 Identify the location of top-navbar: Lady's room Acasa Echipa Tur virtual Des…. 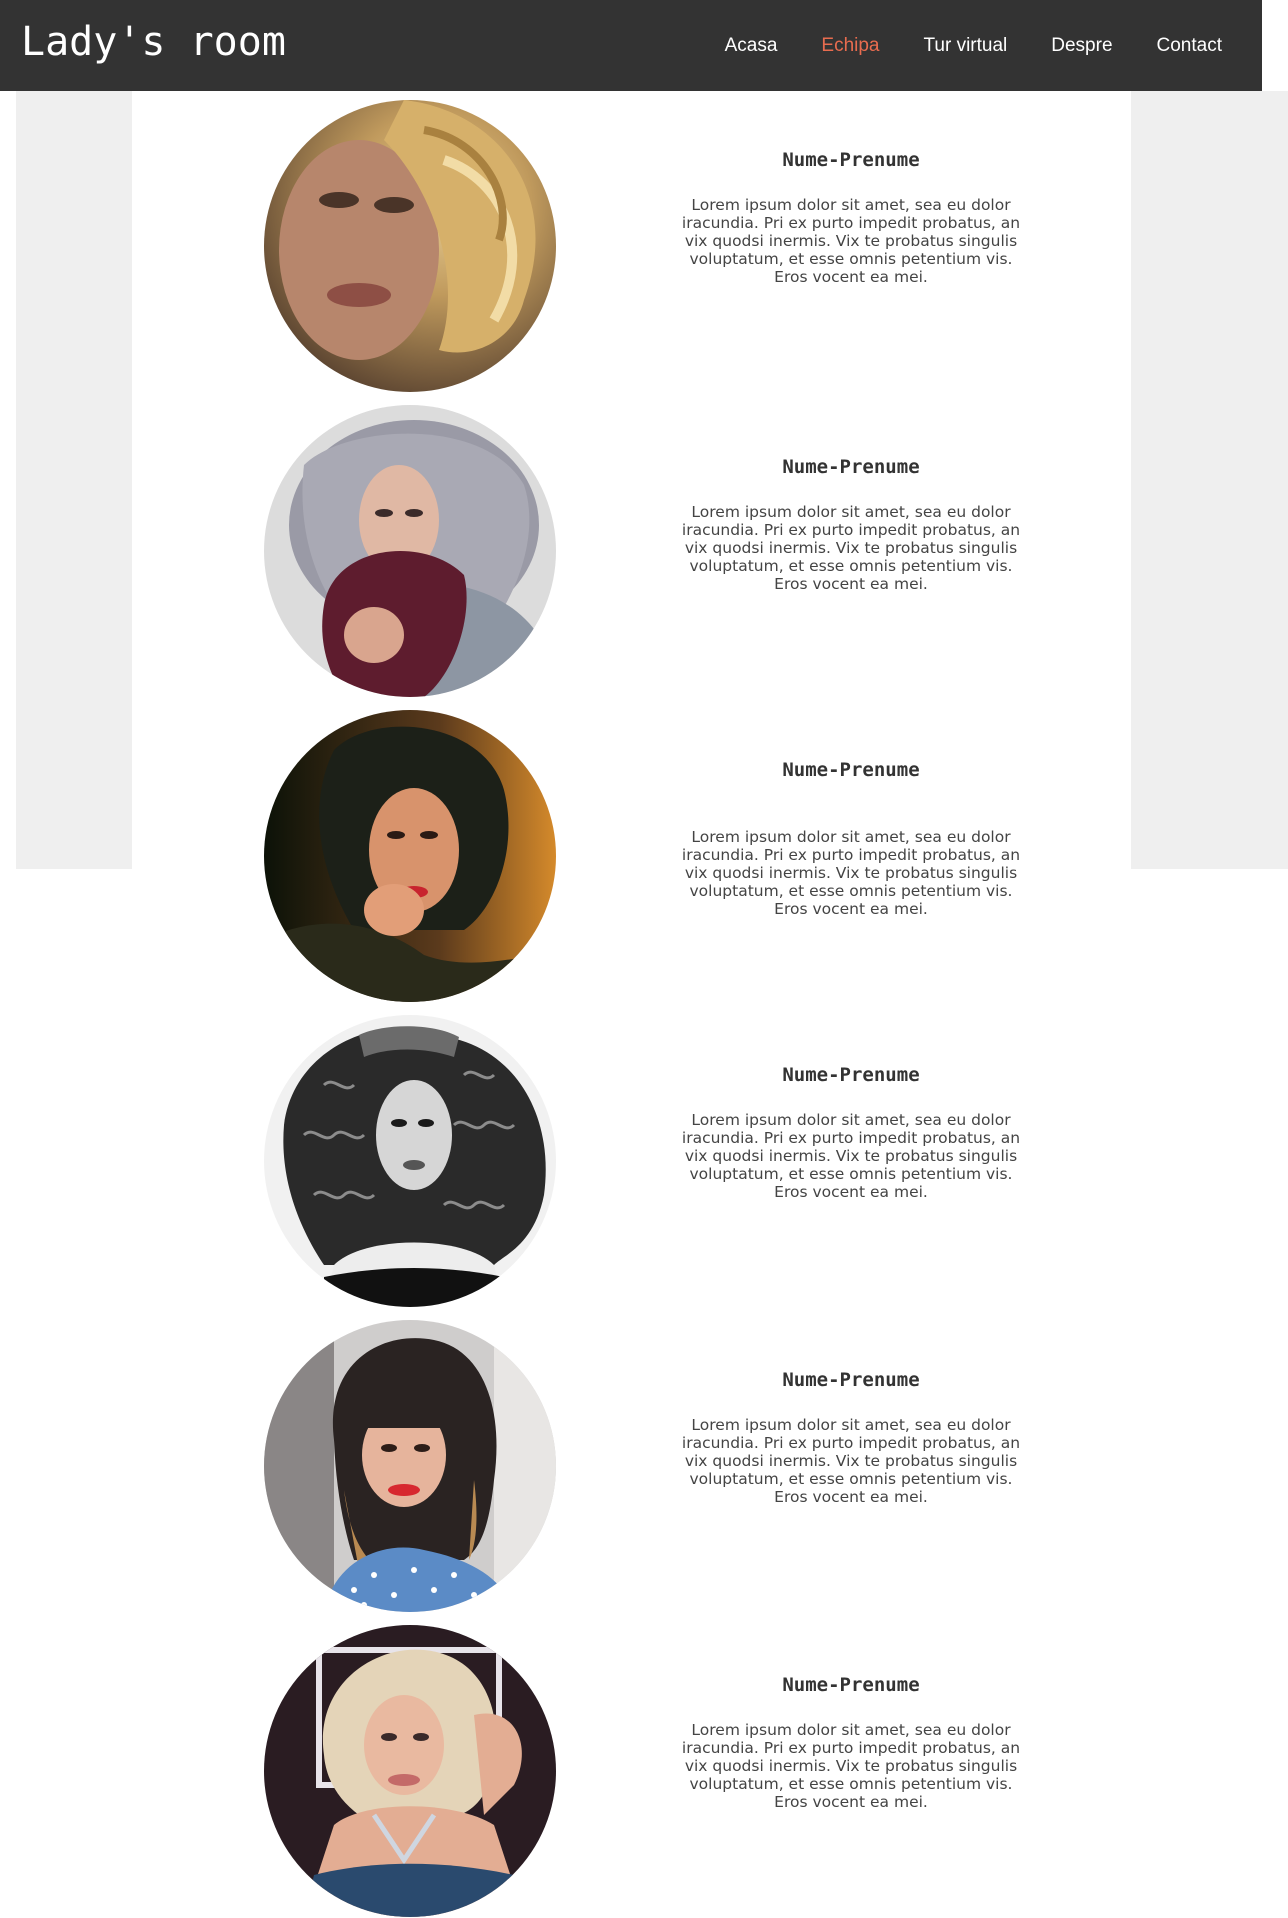
(631, 45).